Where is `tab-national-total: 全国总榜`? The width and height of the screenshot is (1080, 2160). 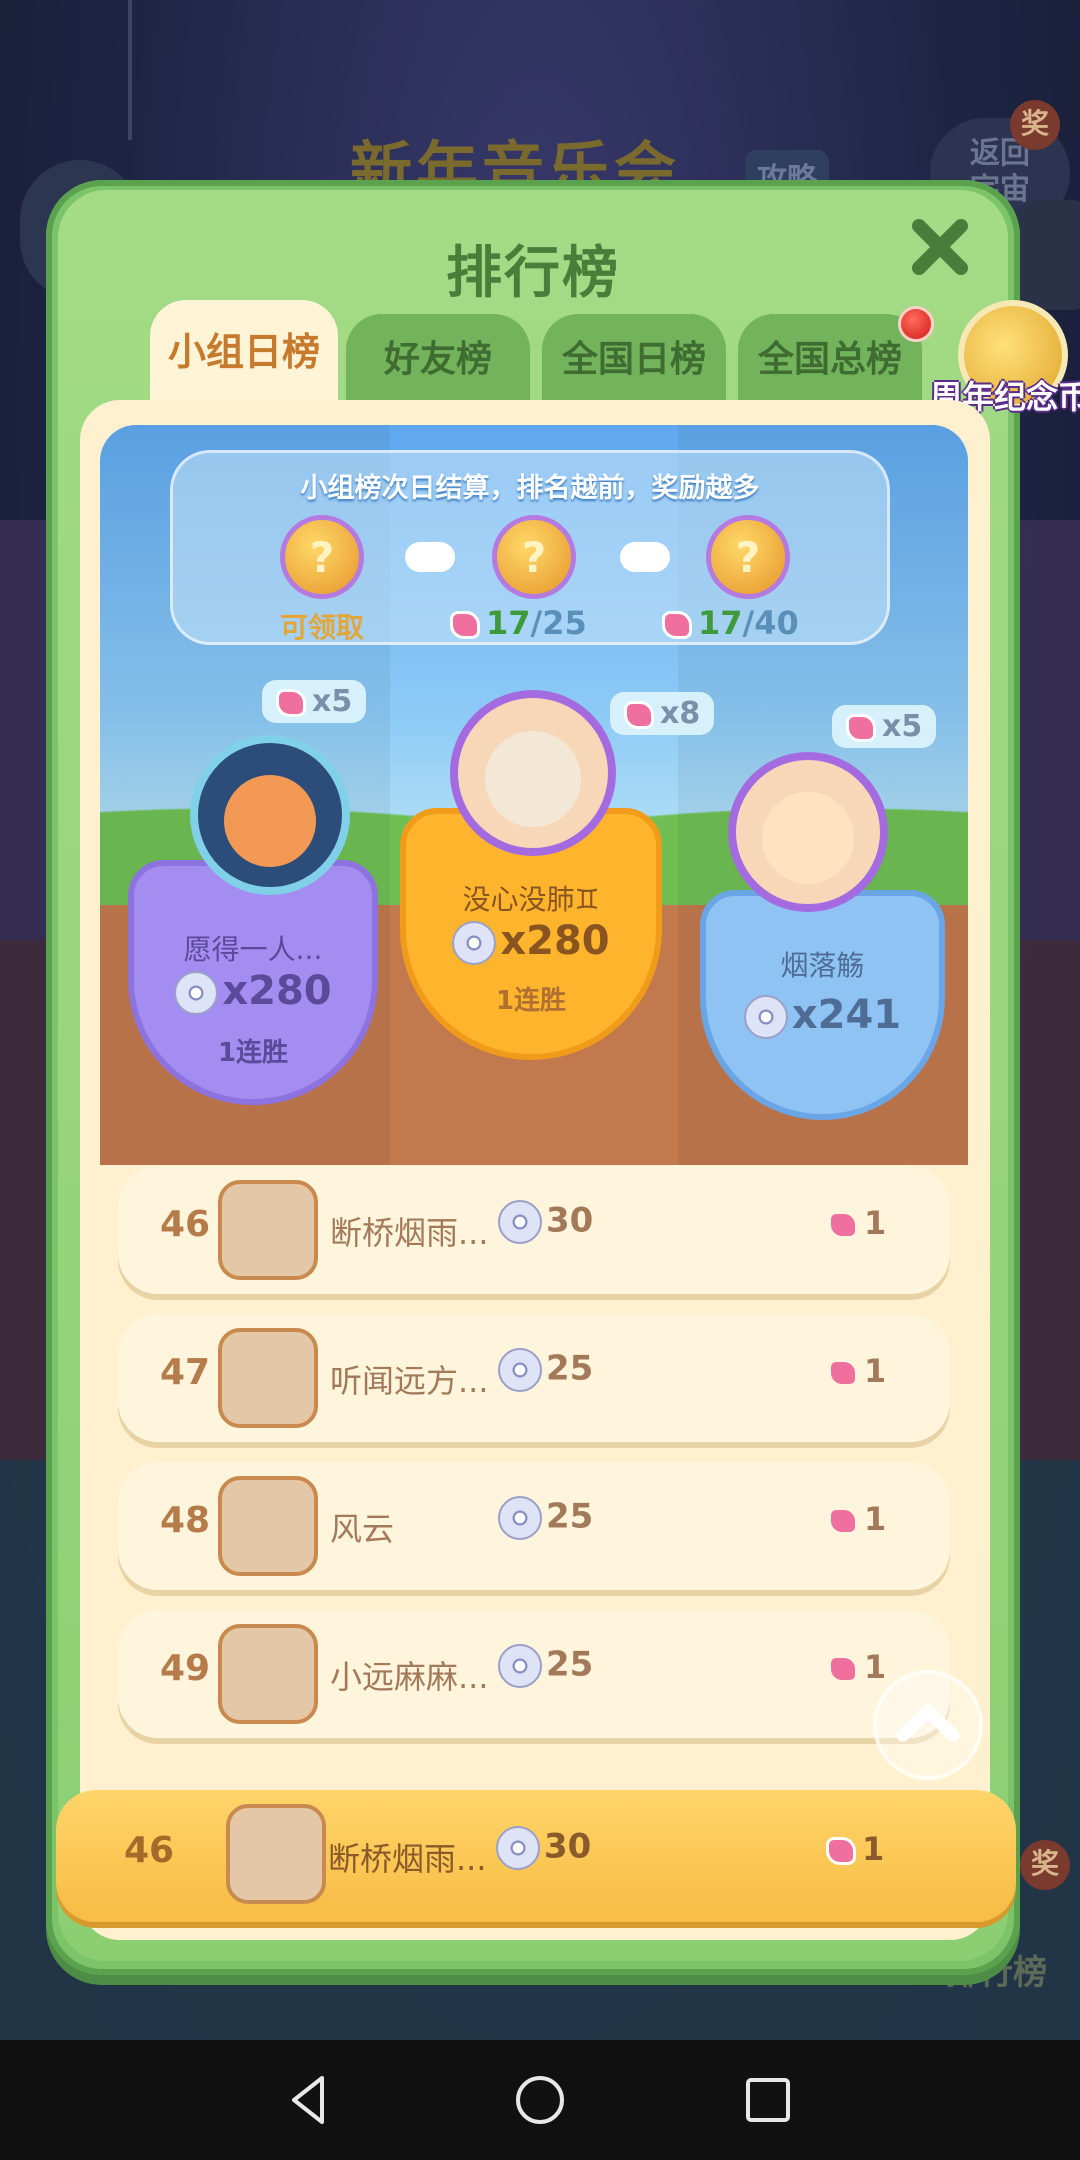
tab-national-total: 全国总榜 is located at coordinates (830, 363).